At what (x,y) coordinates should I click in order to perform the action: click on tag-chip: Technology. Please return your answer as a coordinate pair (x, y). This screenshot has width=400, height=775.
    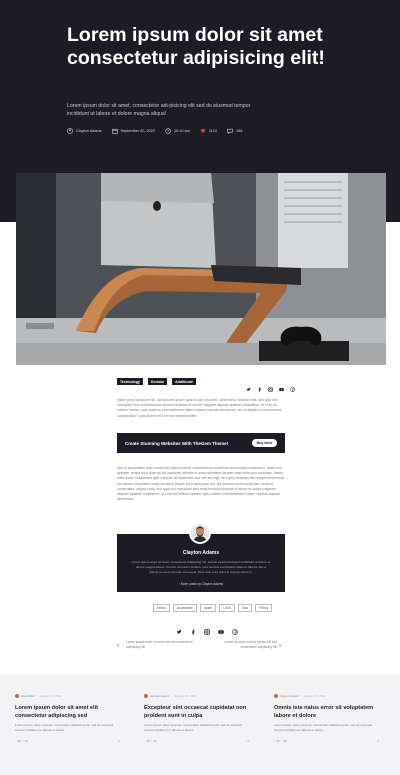
    Looking at the image, I should click on (130, 381).